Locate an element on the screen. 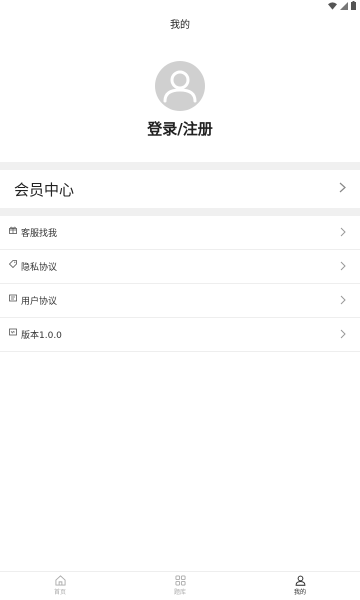 This screenshot has height=600, width=360. menu-item-version: 版本1.0.0 is located at coordinates (180, 335).